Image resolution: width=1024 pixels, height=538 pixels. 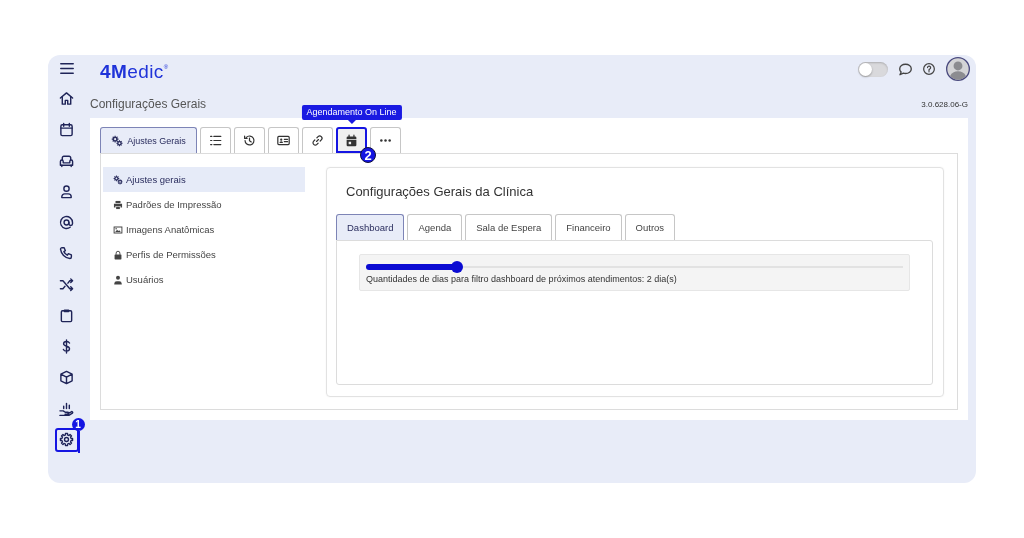 What do you see at coordinates (66, 191) in the screenshot?
I see `person-icon` at bounding box center [66, 191].